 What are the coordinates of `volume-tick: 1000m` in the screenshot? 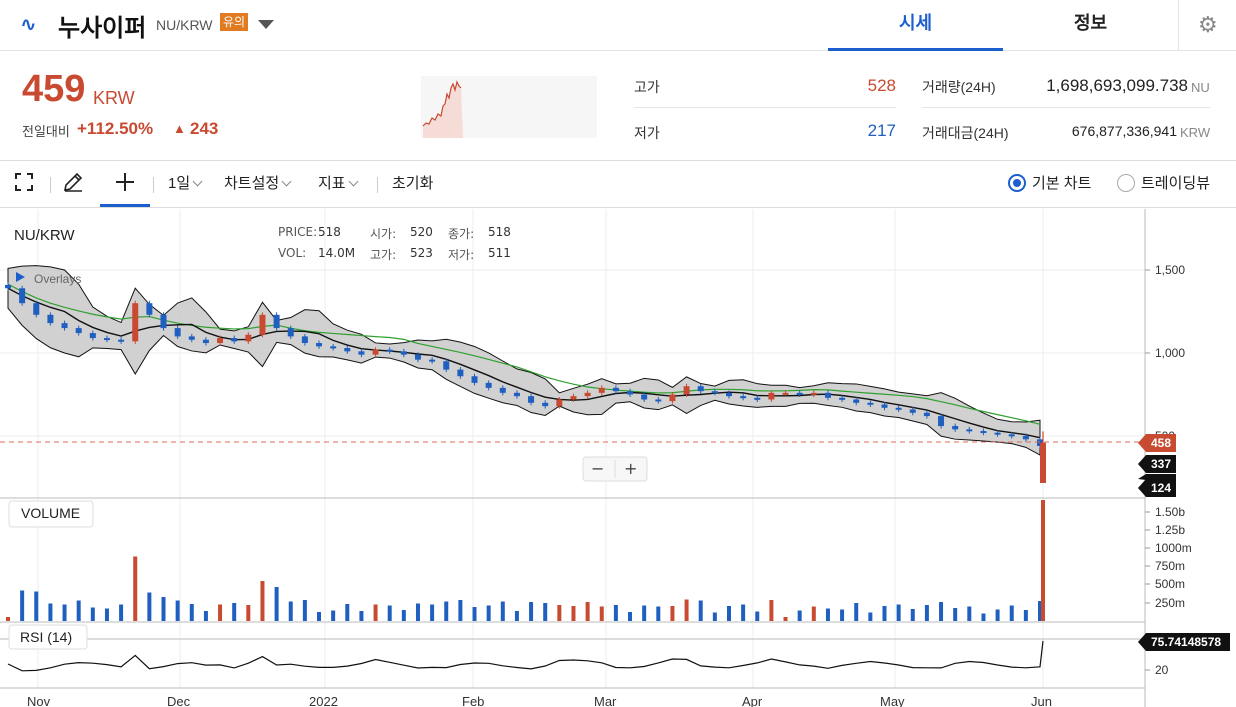 It's located at (1173, 548).